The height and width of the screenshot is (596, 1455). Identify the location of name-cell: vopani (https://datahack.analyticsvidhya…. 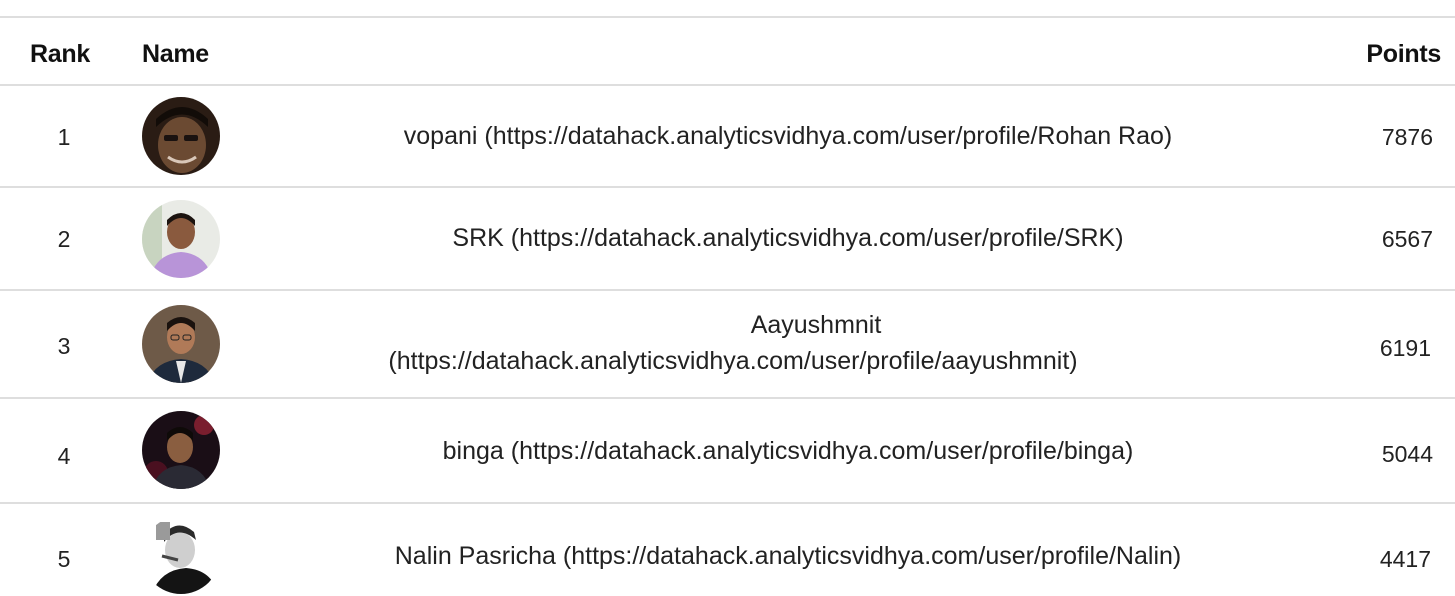
(788, 136).